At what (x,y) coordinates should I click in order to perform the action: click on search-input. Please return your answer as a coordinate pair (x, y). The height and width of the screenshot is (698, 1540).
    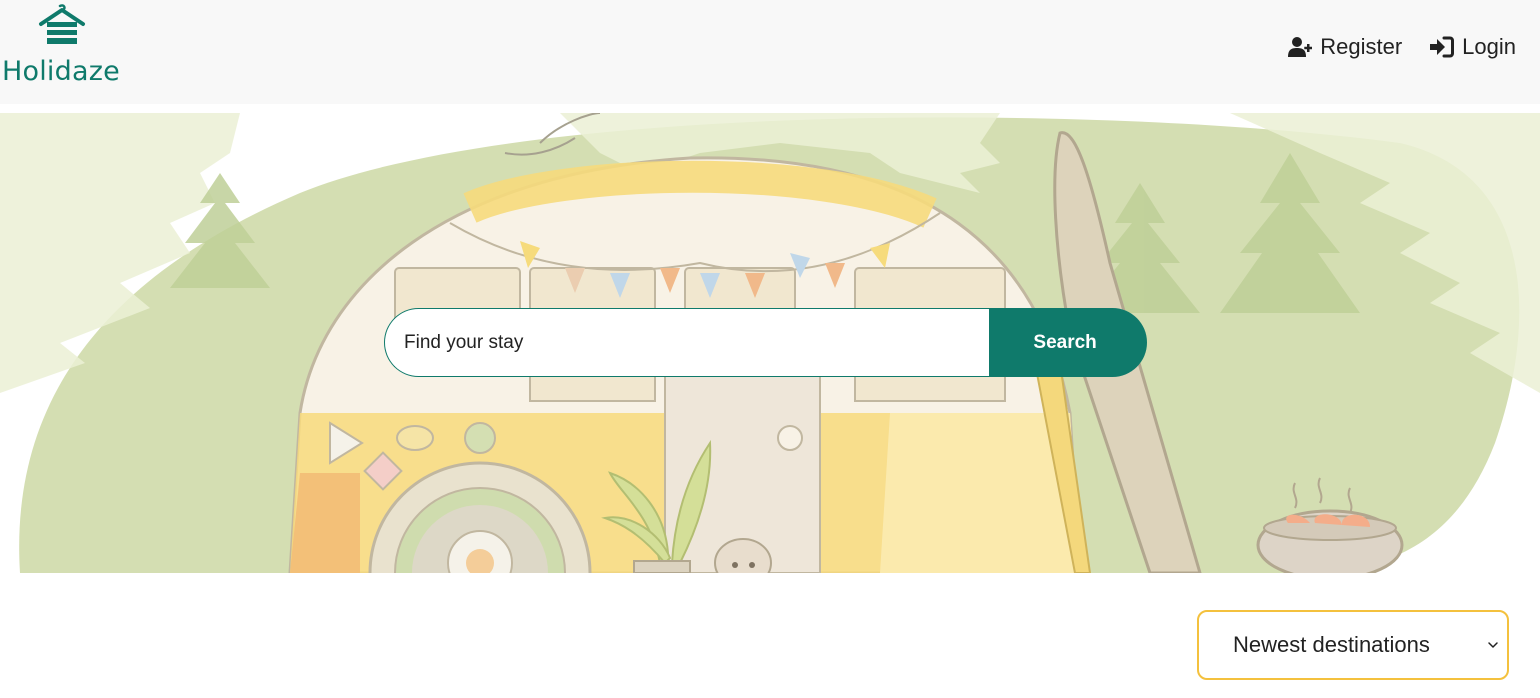
    Looking at the image, I should click on (687, 342).